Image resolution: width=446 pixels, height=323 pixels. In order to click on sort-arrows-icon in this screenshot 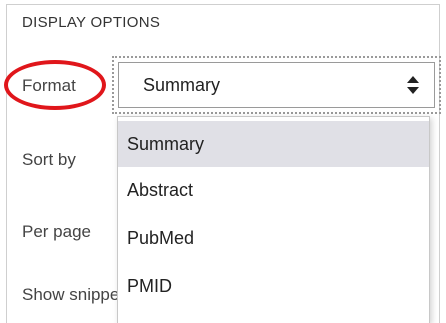, I will do `click(413, 85)`.